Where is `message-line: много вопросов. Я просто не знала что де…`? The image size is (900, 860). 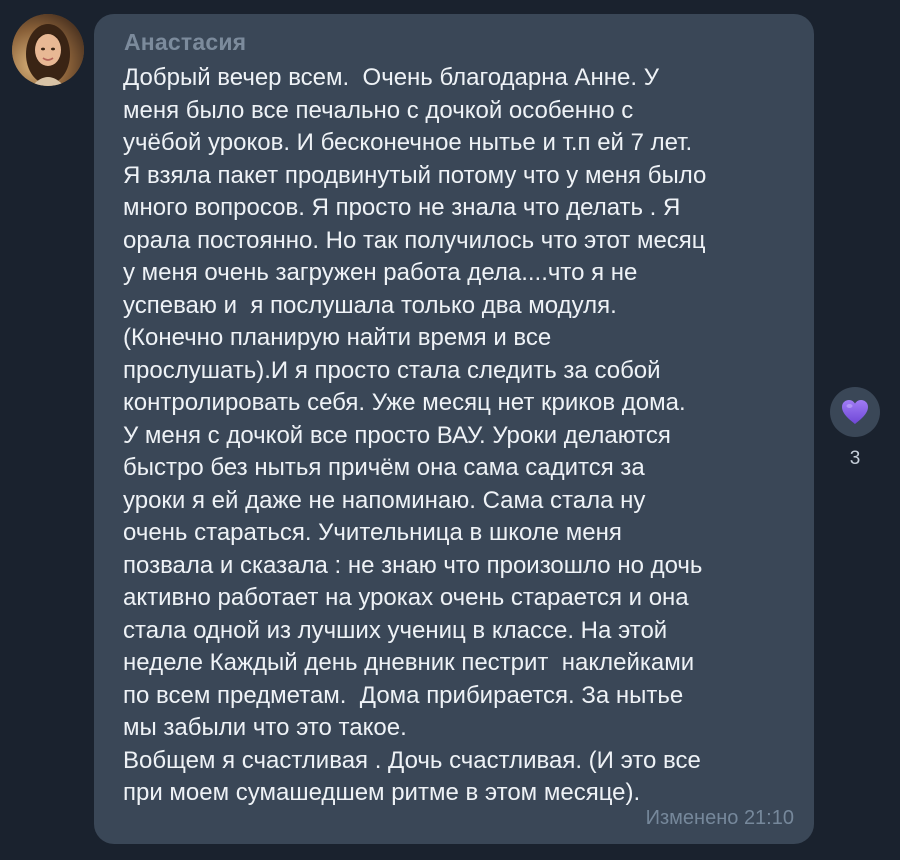
message-line: много вопросов. Я просто не знала что де… is located at coordinates (402, 207).